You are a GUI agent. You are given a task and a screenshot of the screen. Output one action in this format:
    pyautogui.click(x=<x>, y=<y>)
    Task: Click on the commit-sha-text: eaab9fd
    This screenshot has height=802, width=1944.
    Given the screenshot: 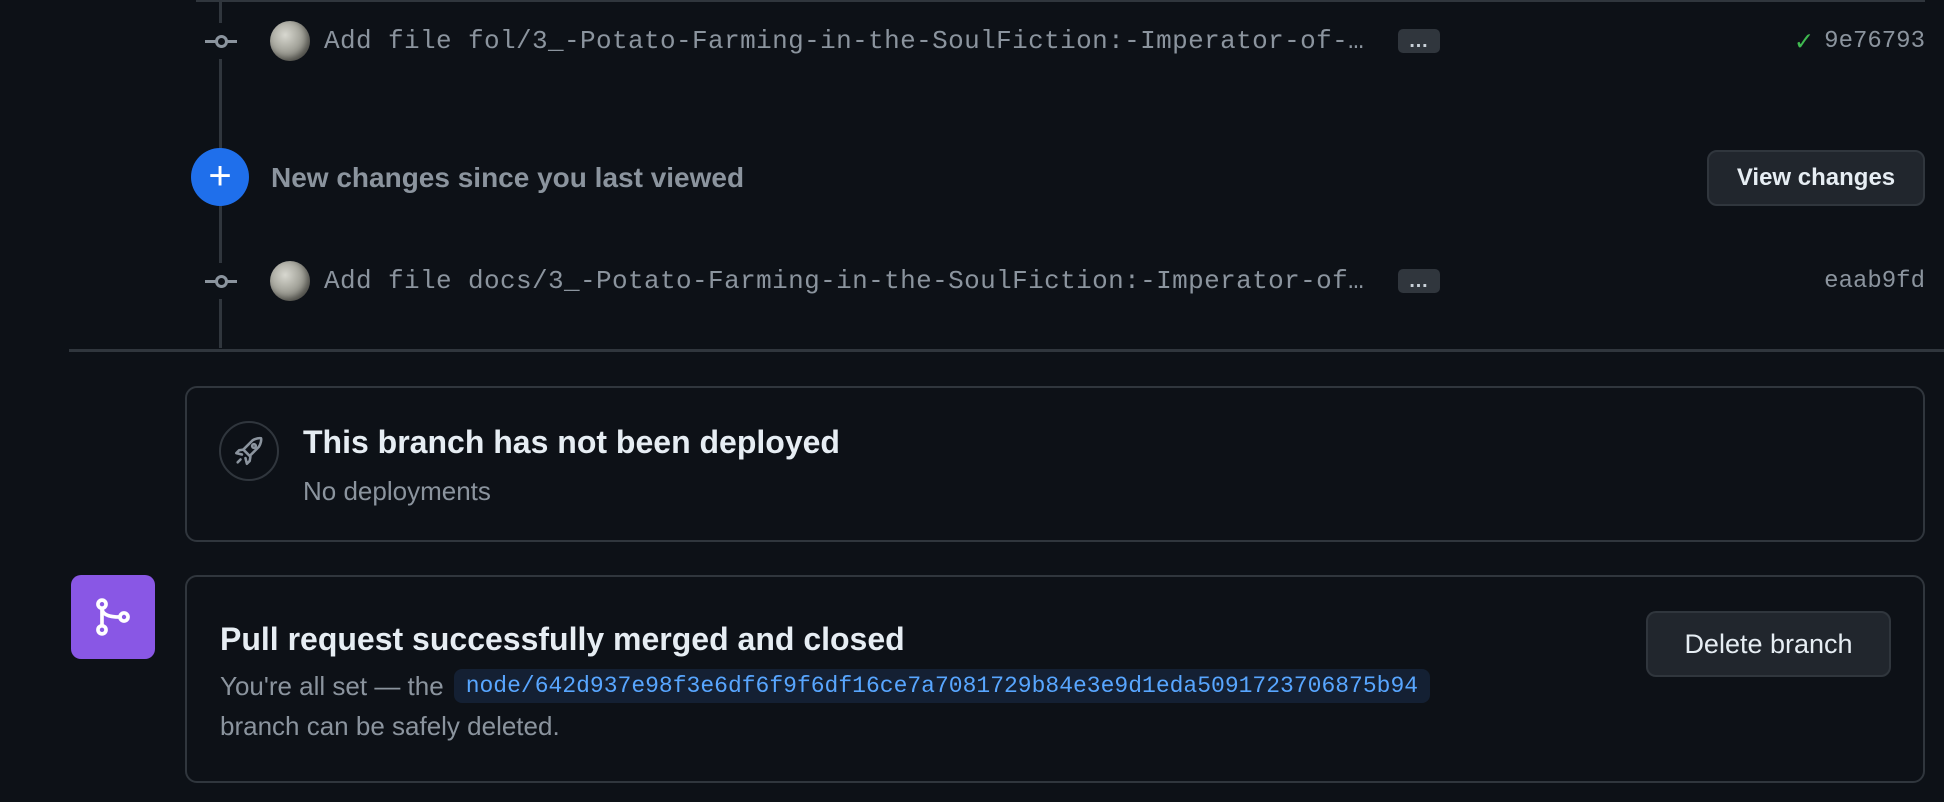 What is the action you would take?
    pyautogui.click(x=1874, y=281)
    